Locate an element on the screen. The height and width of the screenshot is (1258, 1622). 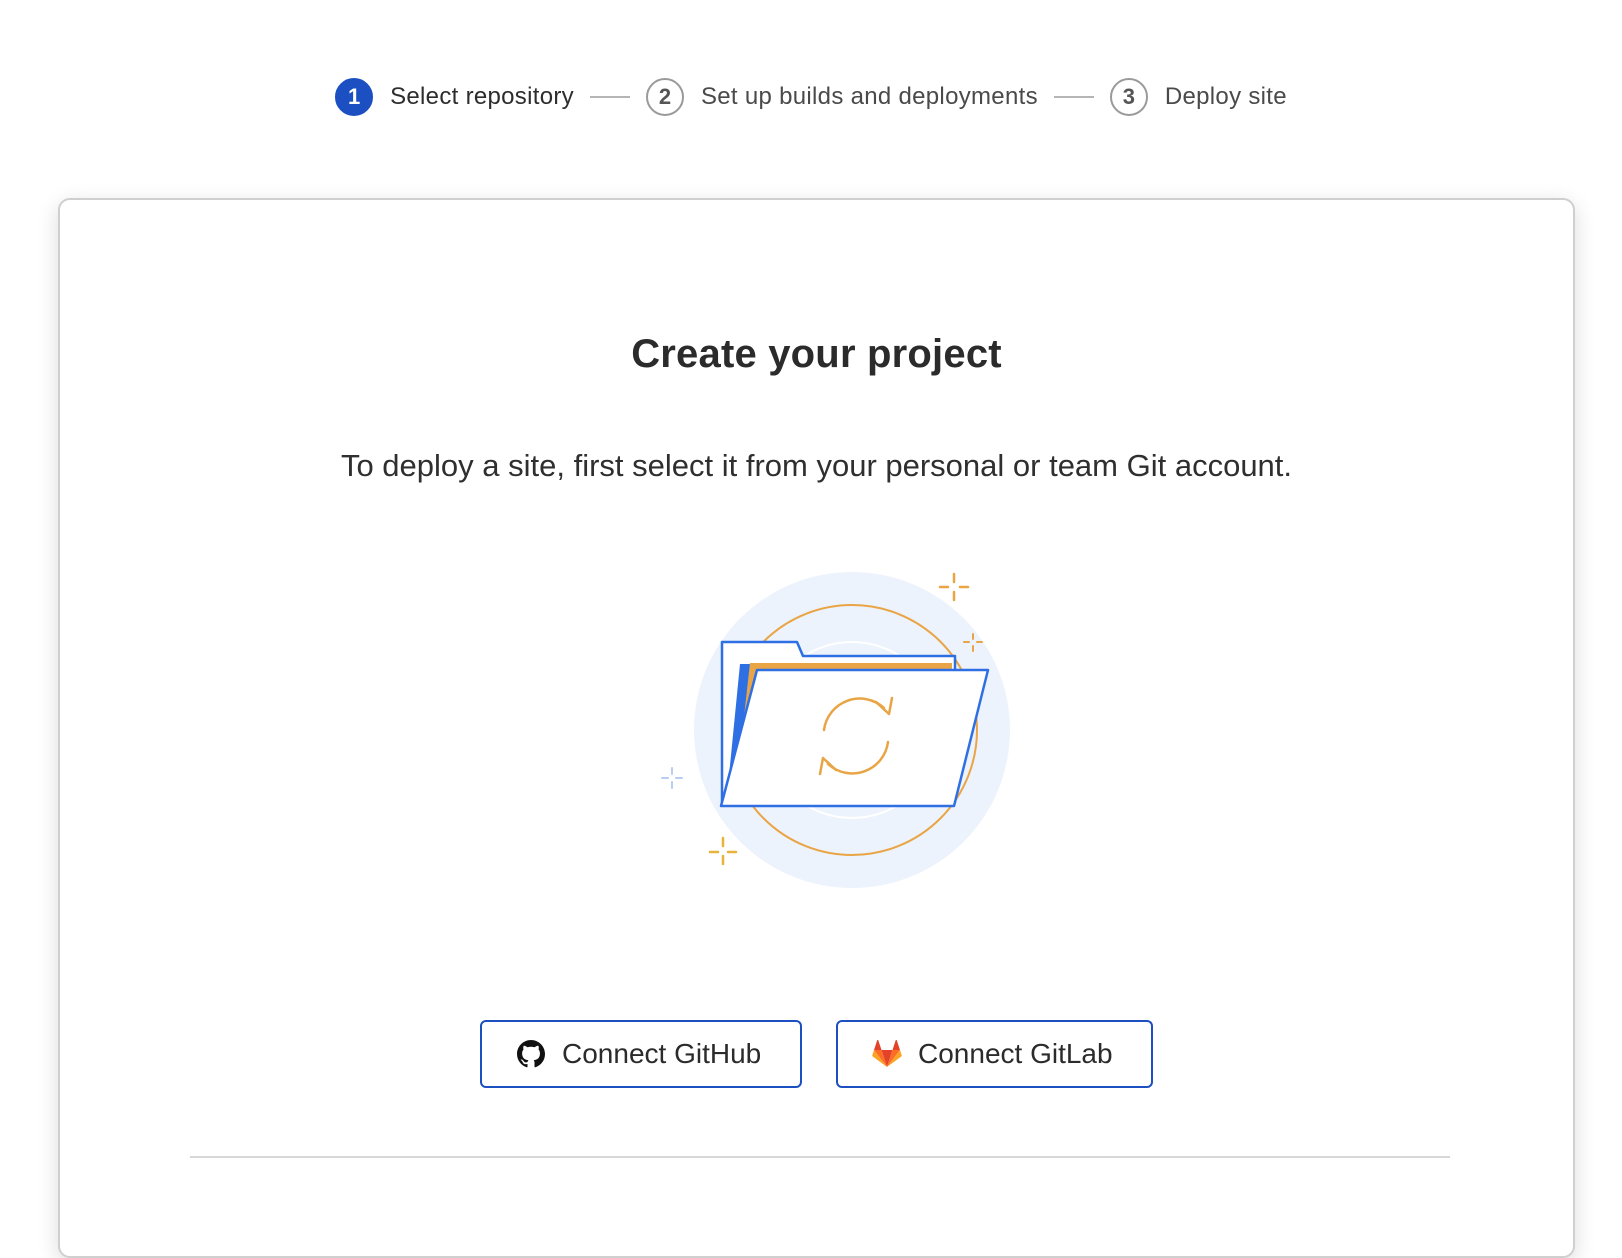
github-icon is located at coordinates (531, 1054).